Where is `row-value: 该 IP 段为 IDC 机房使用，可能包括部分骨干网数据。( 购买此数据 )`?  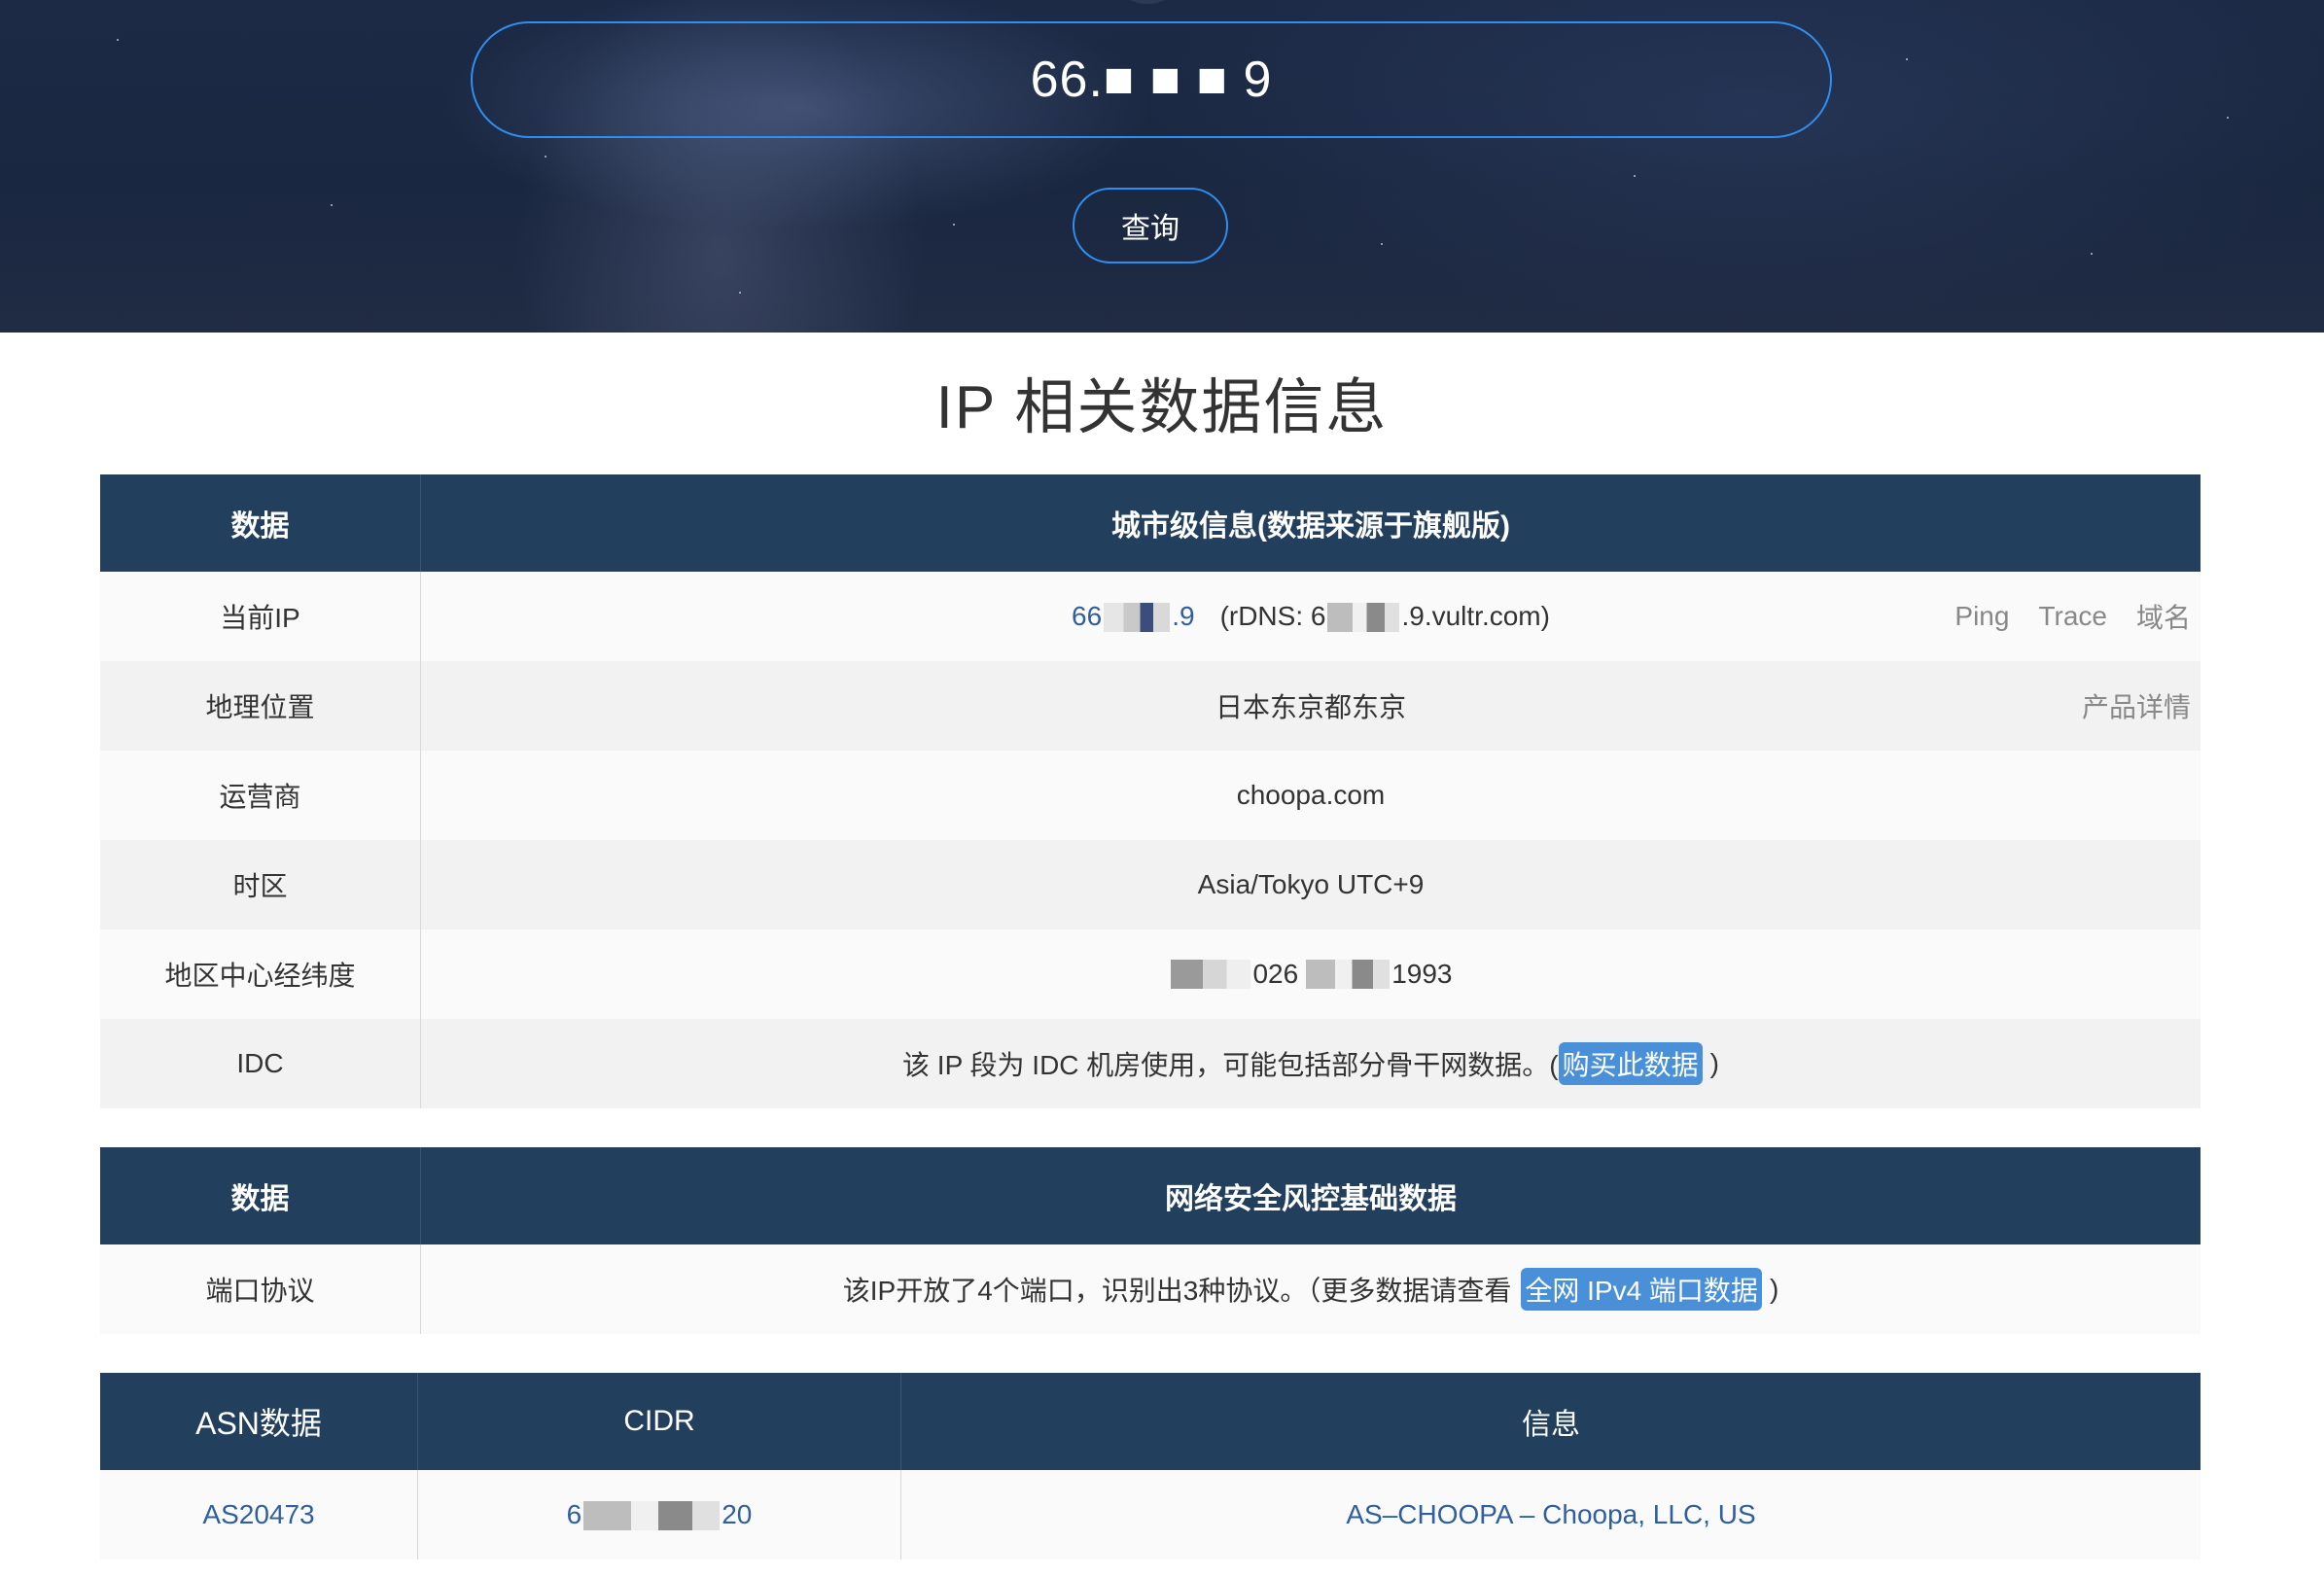 row-value: 该 IP 段为 IDC 机房使用，可能包括部分骨干网数据。( 购买此数据 ) is located at coordinates (1311, 1064).